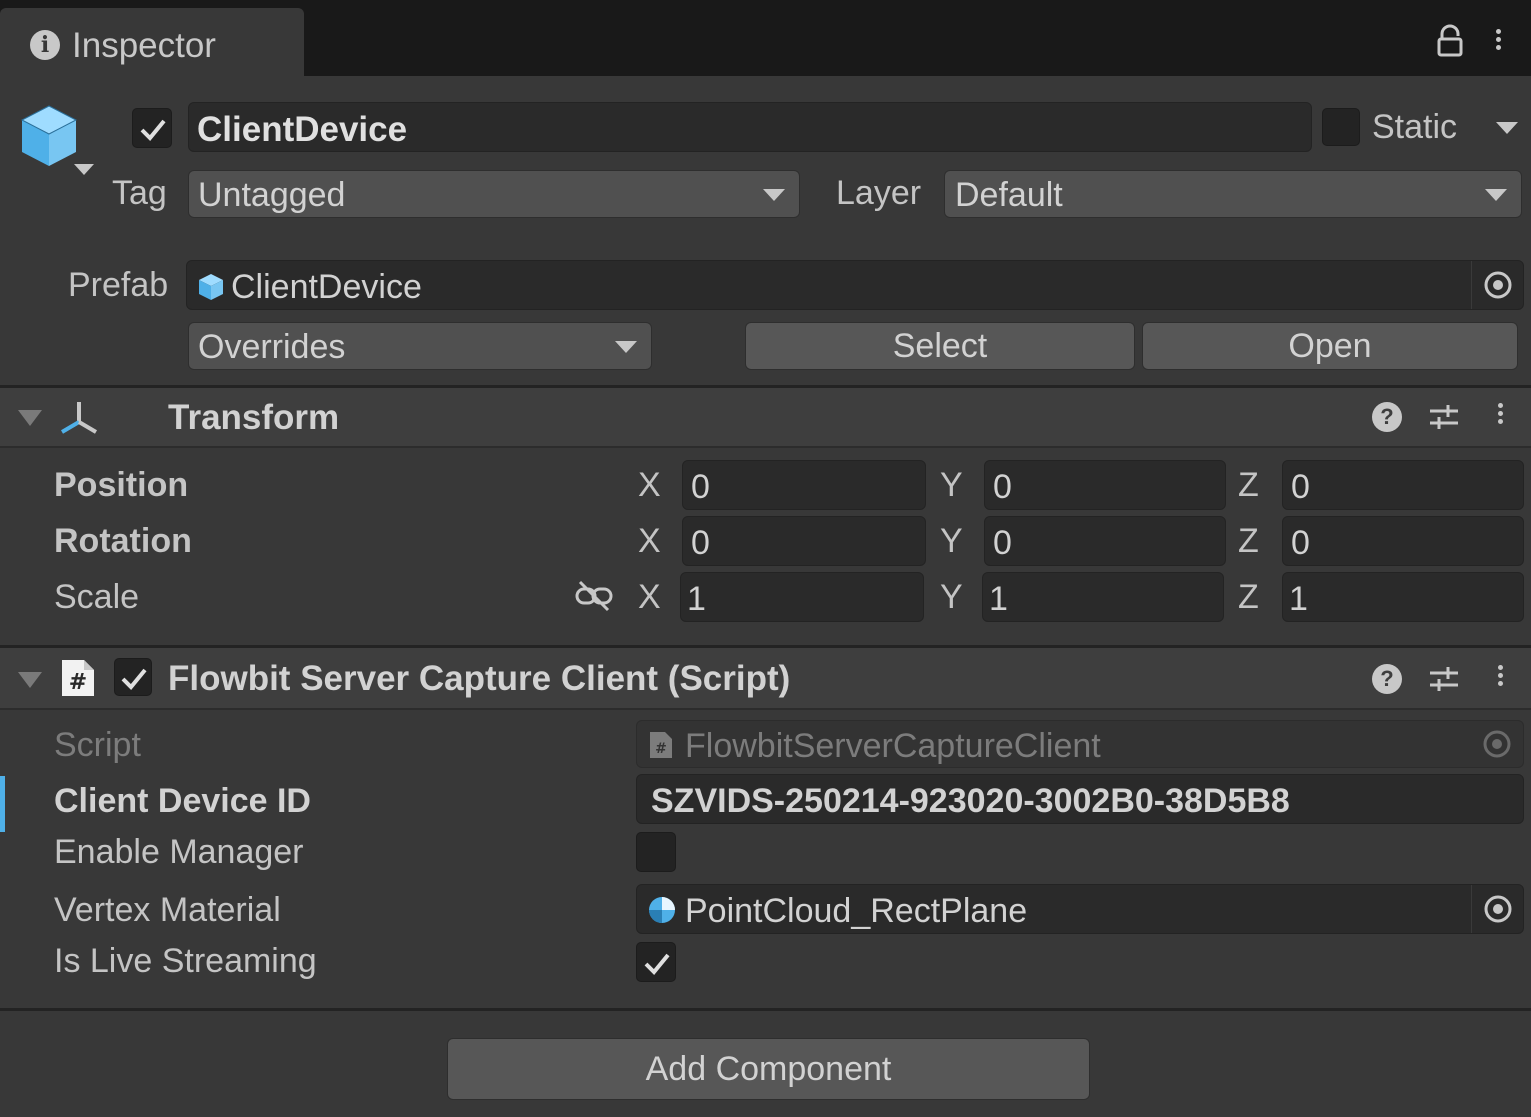 This screenshot has width=1531, height=1117. Describe the element at coordinates (700, 487) in the screenshot. I see `position-x-value: 0` at that location.